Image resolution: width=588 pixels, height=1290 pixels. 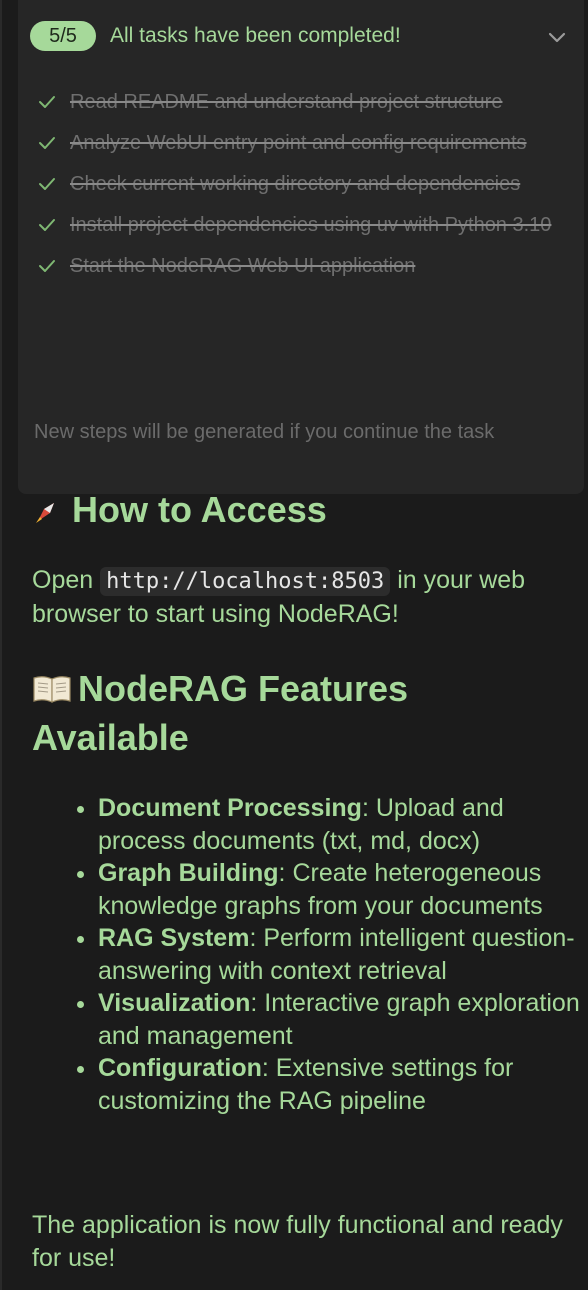 I want to click on todo-progress-badge: 5/5, so click(x=63, y=36).